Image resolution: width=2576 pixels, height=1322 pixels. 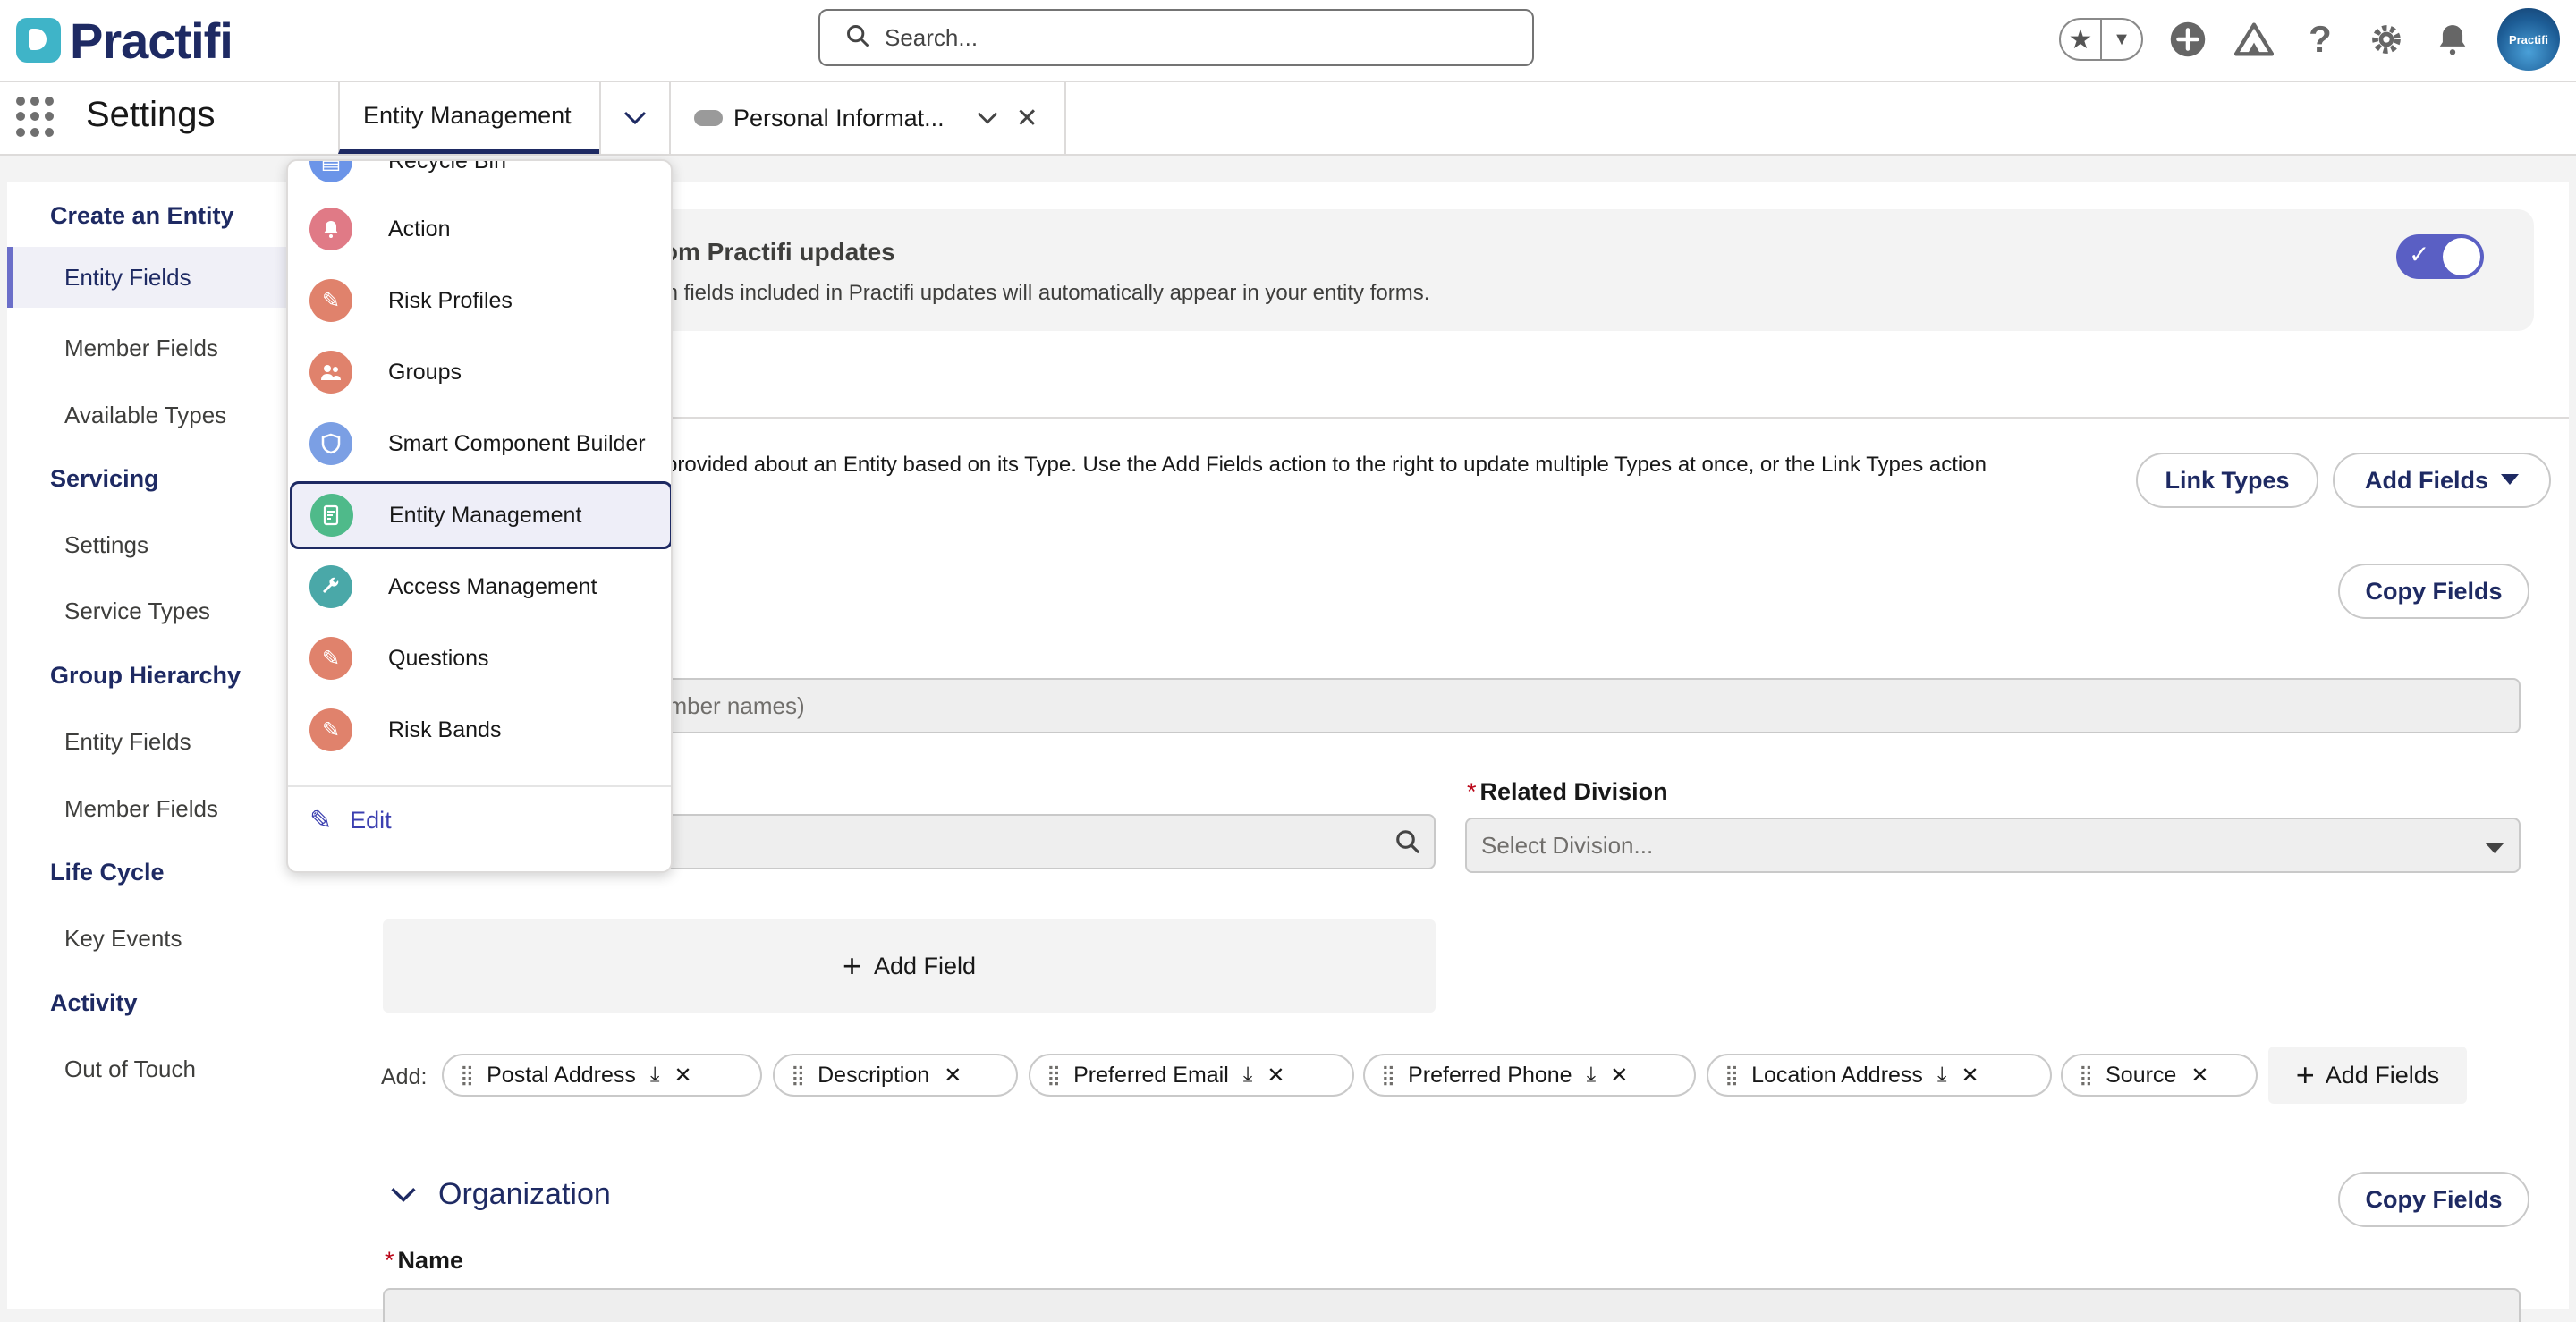 I want to click on menu-item-access-management: Access Management, so click(x=479, y=587).